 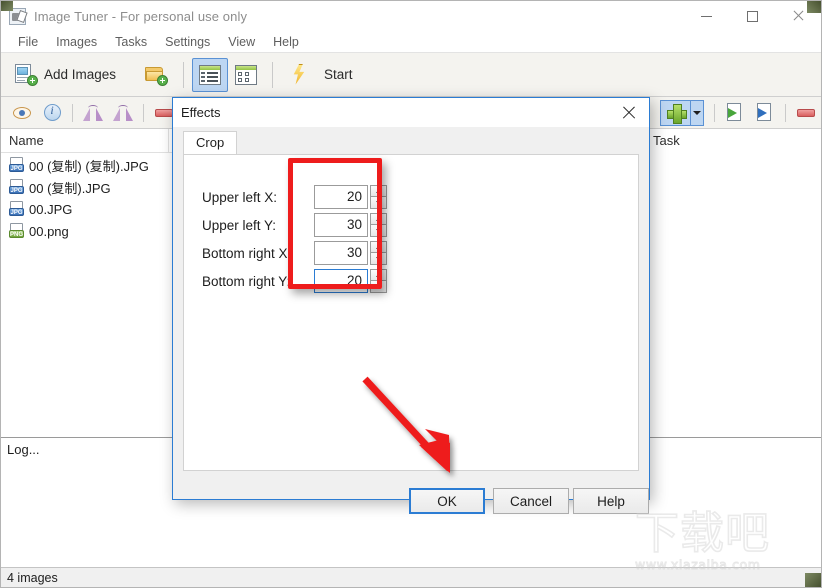 I want to click on info-icon, so click(x=52, y=112).